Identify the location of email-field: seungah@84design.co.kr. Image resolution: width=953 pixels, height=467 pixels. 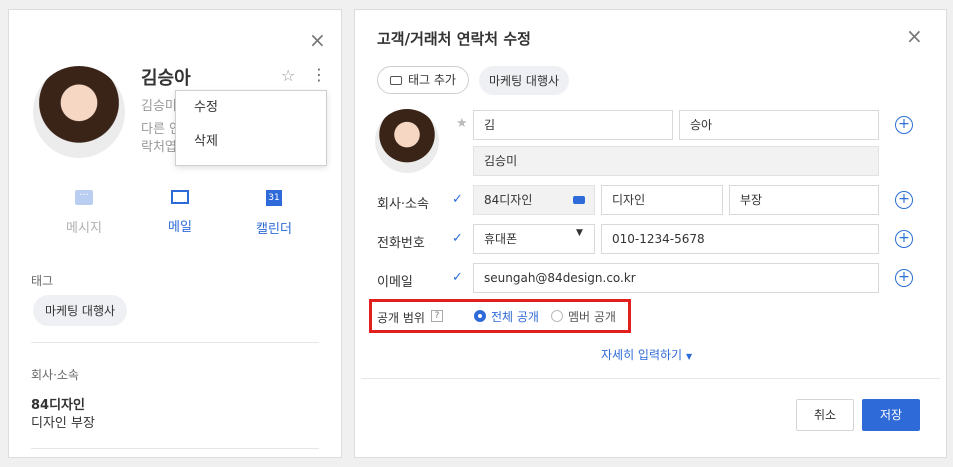
(676, 278).